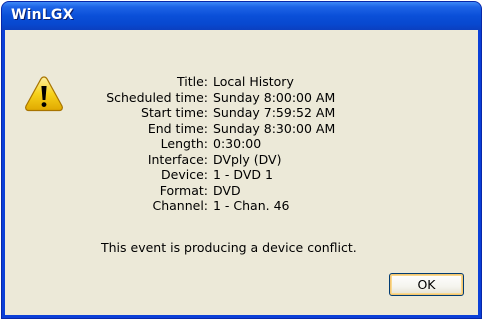 This screenshot has width=484, height=322. I want to click on warning-icon, so click(44, 94).